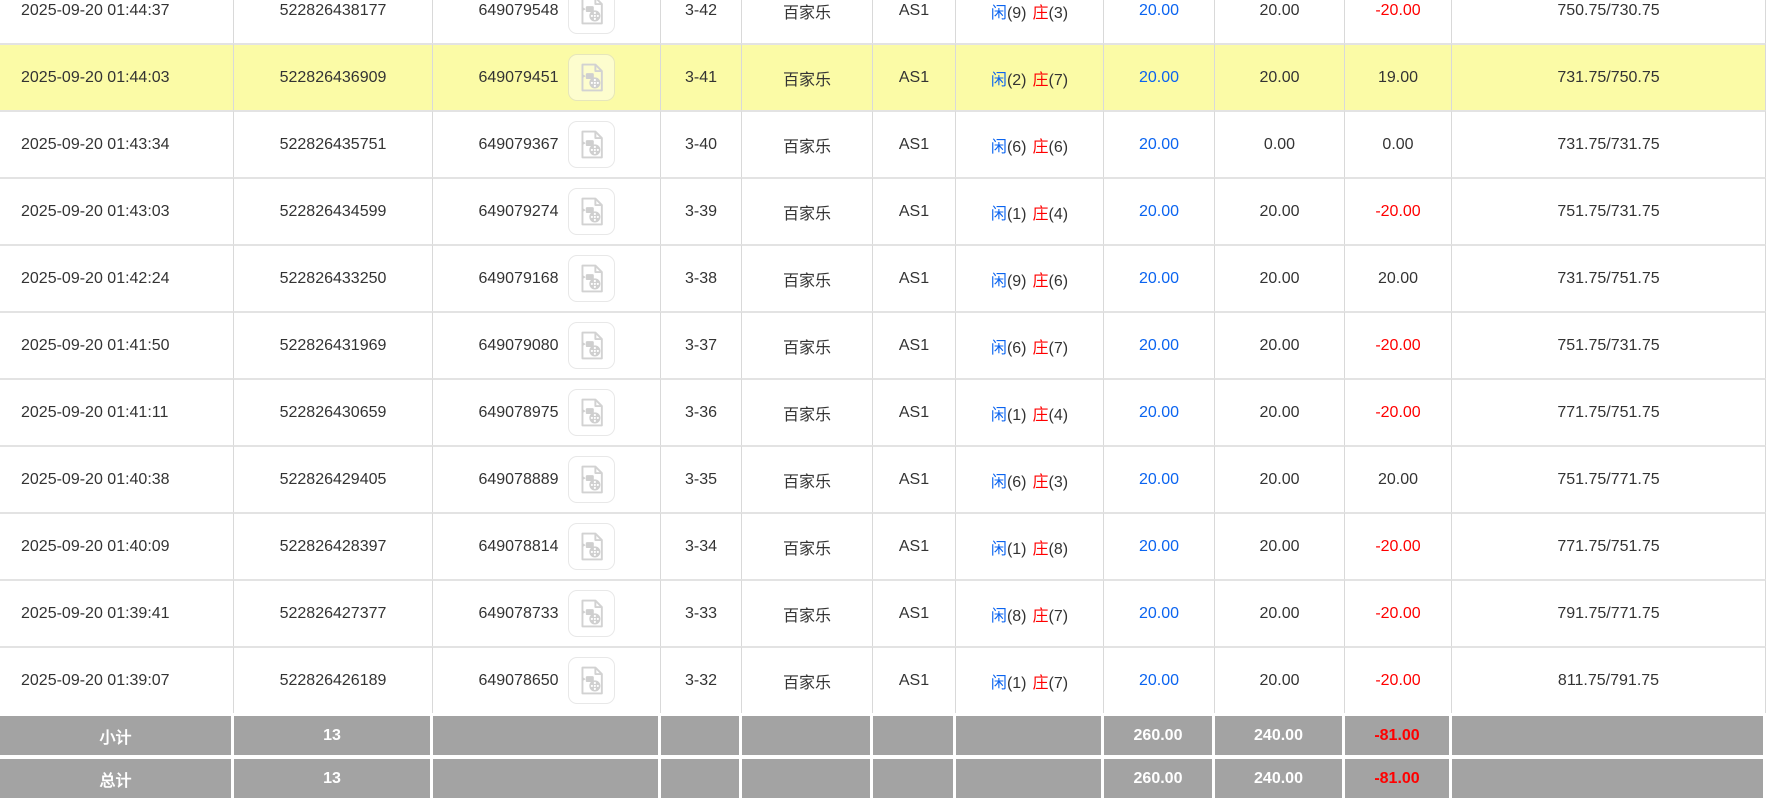  Describe the element at coordinates (518, 412) in the screenshot. I see `round-id: 649078975` at that location.